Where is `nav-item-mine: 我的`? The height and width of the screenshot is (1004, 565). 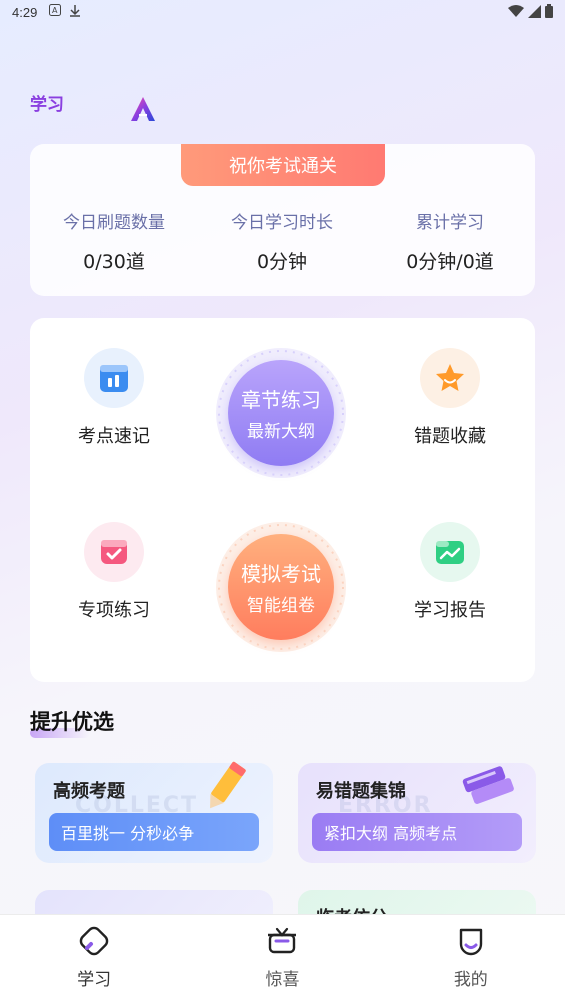
nav-item-mine: 我的 is located at coordinates (471, 959).